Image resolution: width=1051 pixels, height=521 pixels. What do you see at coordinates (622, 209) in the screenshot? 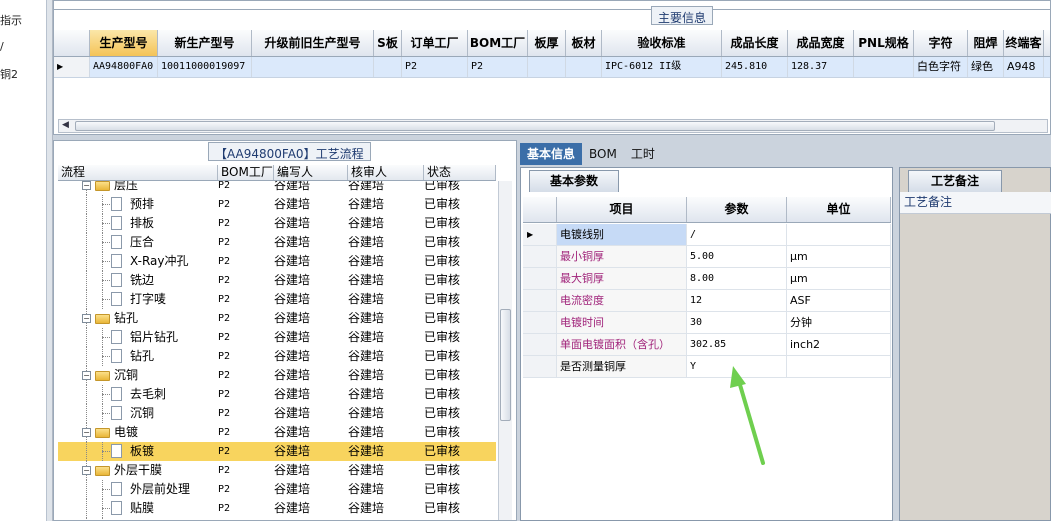
I see `col-item: 项目` at bounding box center [622, 209].